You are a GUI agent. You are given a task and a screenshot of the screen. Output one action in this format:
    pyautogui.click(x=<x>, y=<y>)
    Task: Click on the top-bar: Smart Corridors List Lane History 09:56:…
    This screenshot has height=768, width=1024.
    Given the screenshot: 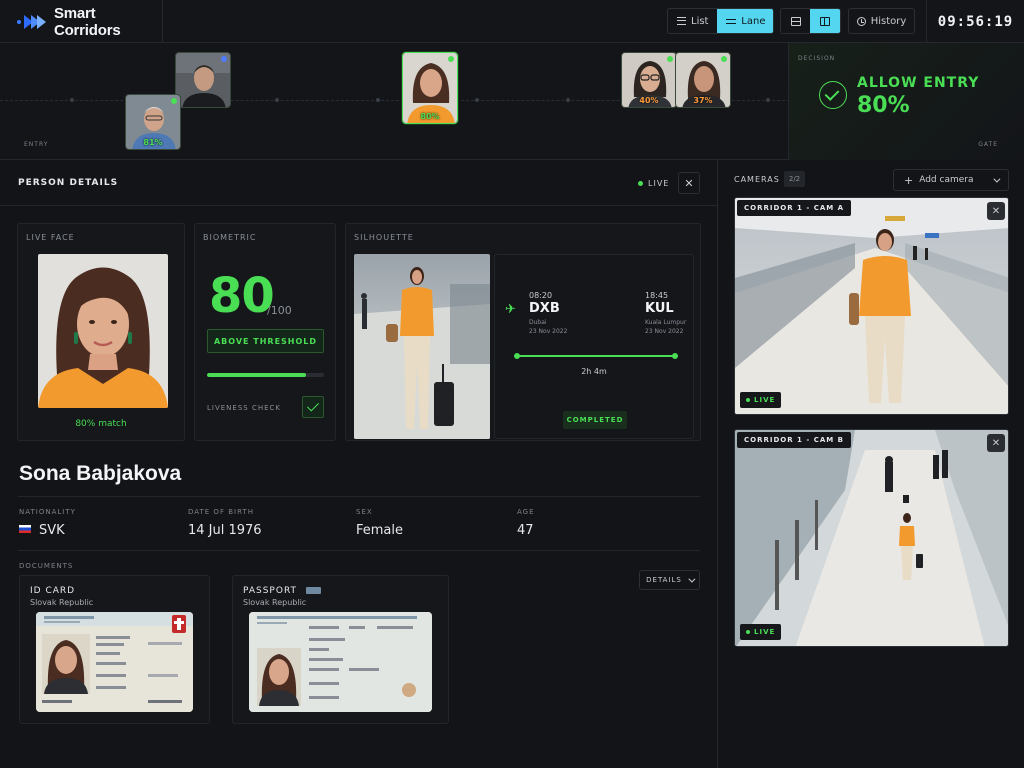 What is the action you would take?
    pyautogui.click(x=512, y=21)
    